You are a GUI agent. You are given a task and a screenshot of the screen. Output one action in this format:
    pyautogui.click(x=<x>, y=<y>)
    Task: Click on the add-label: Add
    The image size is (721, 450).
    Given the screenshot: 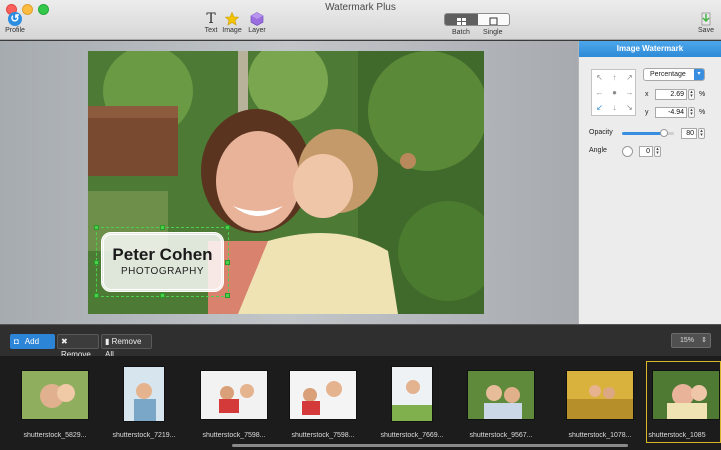 What is the action you would take?
    pyautogui.click(x=32, y=341)
    